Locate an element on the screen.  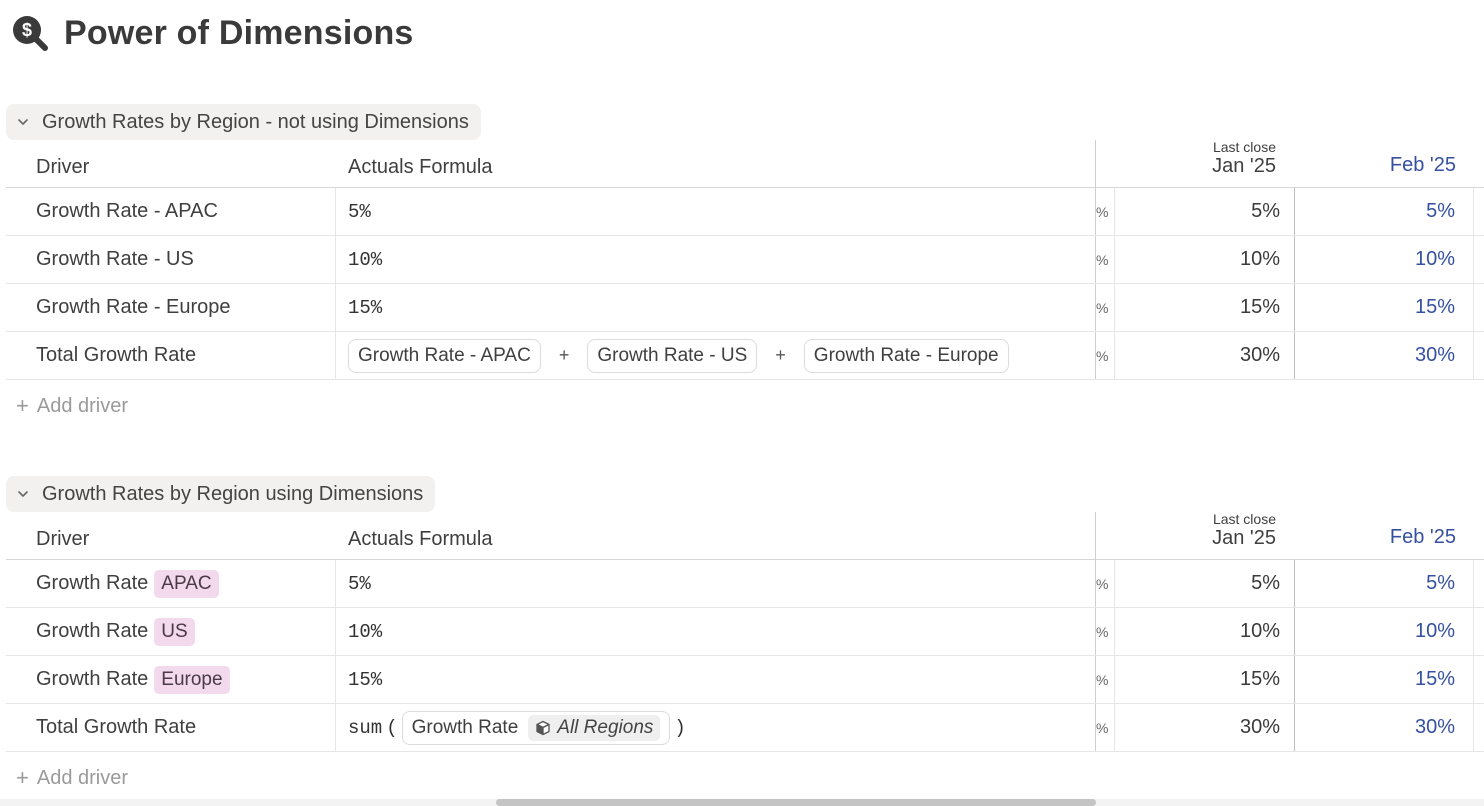
table-row: Growth Rate - US 10% % 10% 10% is located at coordinates (745, 260).